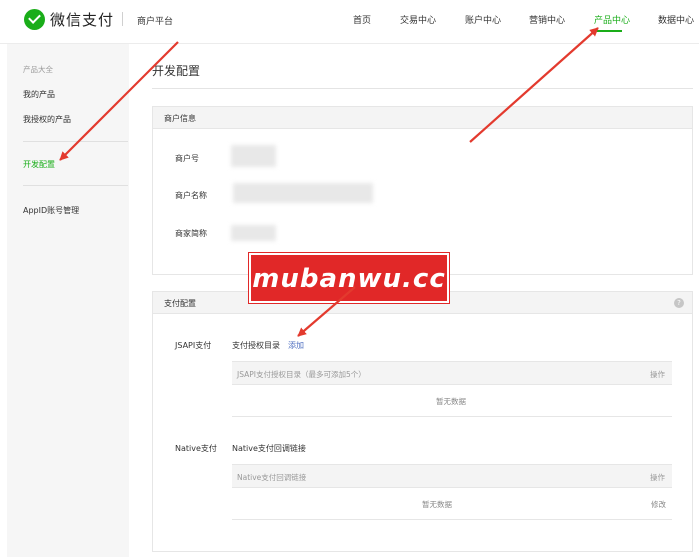 This screenshot has height=557, width=699. What do you see at coordinates (180, 118) in the screenshot?
I see `merchant-info-title: 商户信息` at bounding box center [180, 118].